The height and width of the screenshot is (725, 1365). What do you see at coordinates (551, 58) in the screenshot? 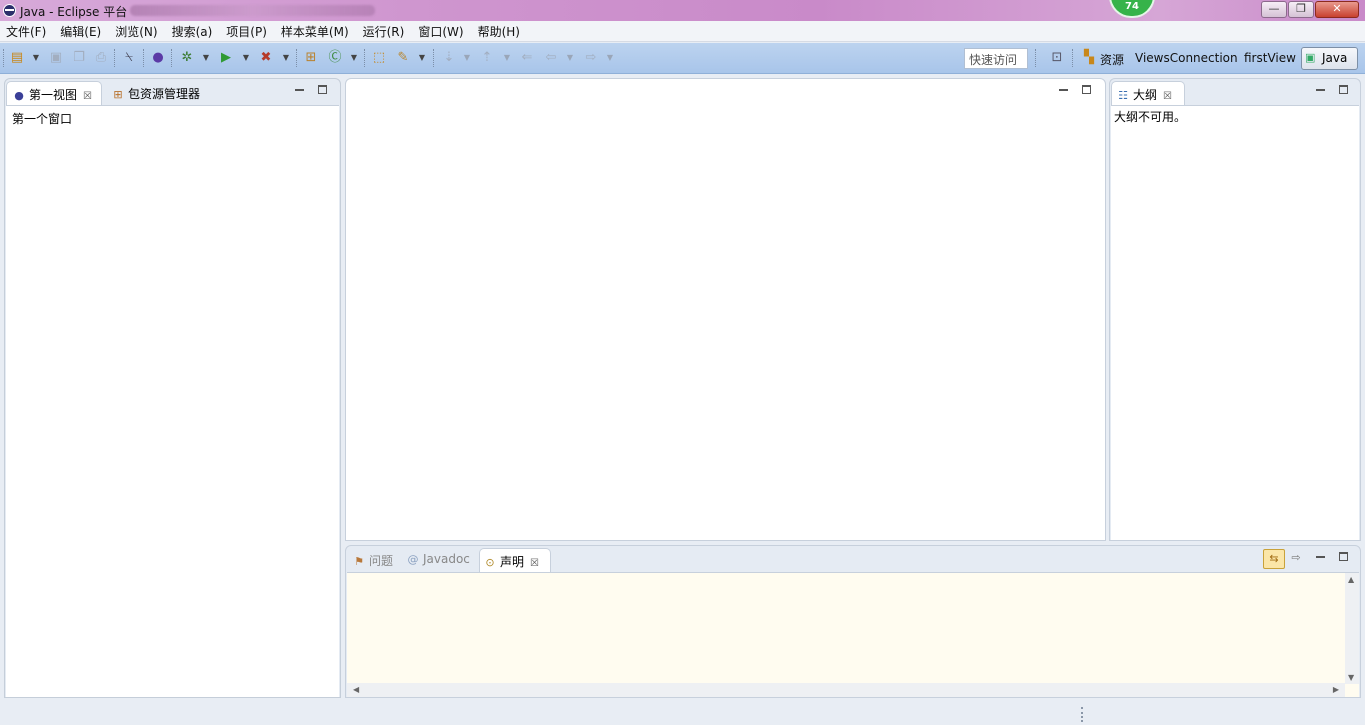
I see `back-icon: ⇦` at bounding box center [551, 58].